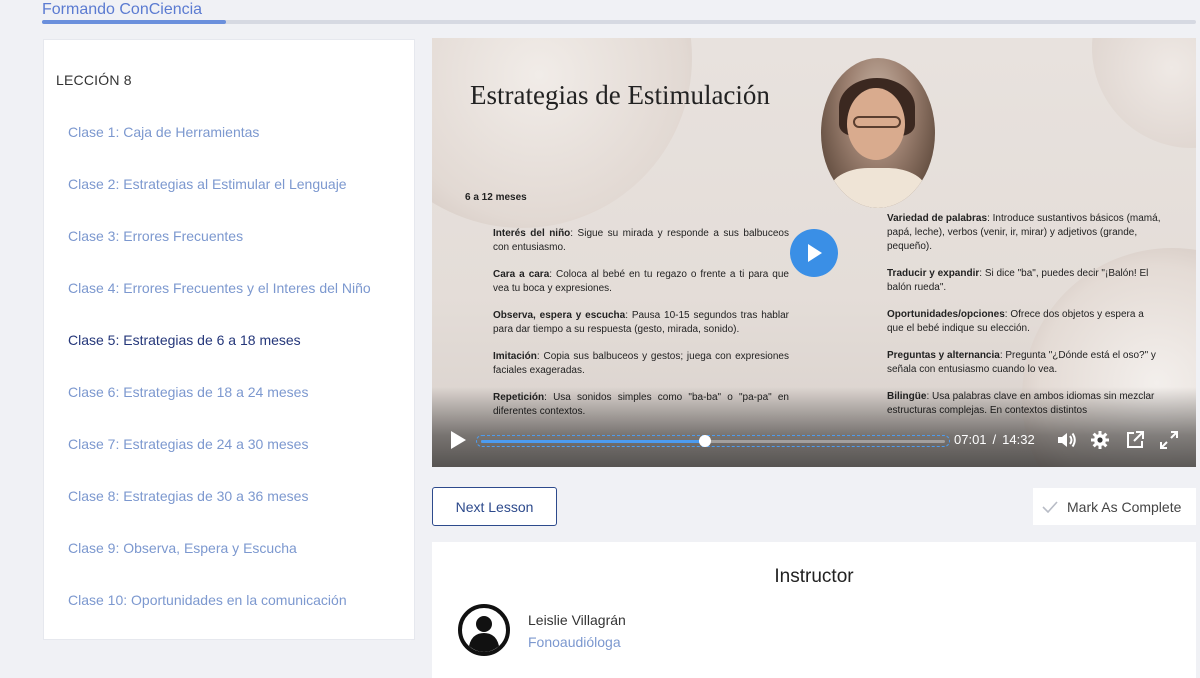  Describe the element at coordinates (1050, 506) in the screenshot. I see `check-icon` at that location.